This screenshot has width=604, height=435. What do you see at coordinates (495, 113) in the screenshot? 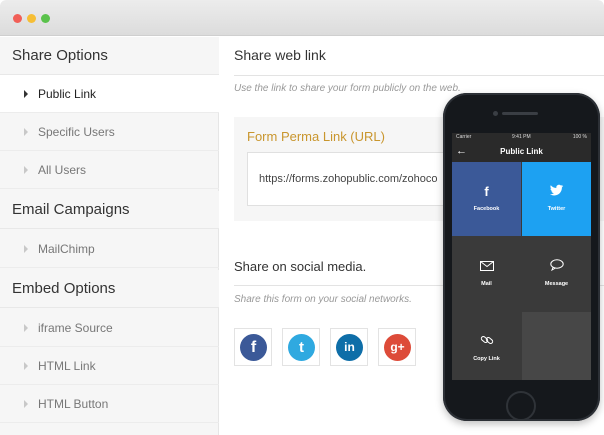
I see `camera-icon` at bounding box center [495, 113].